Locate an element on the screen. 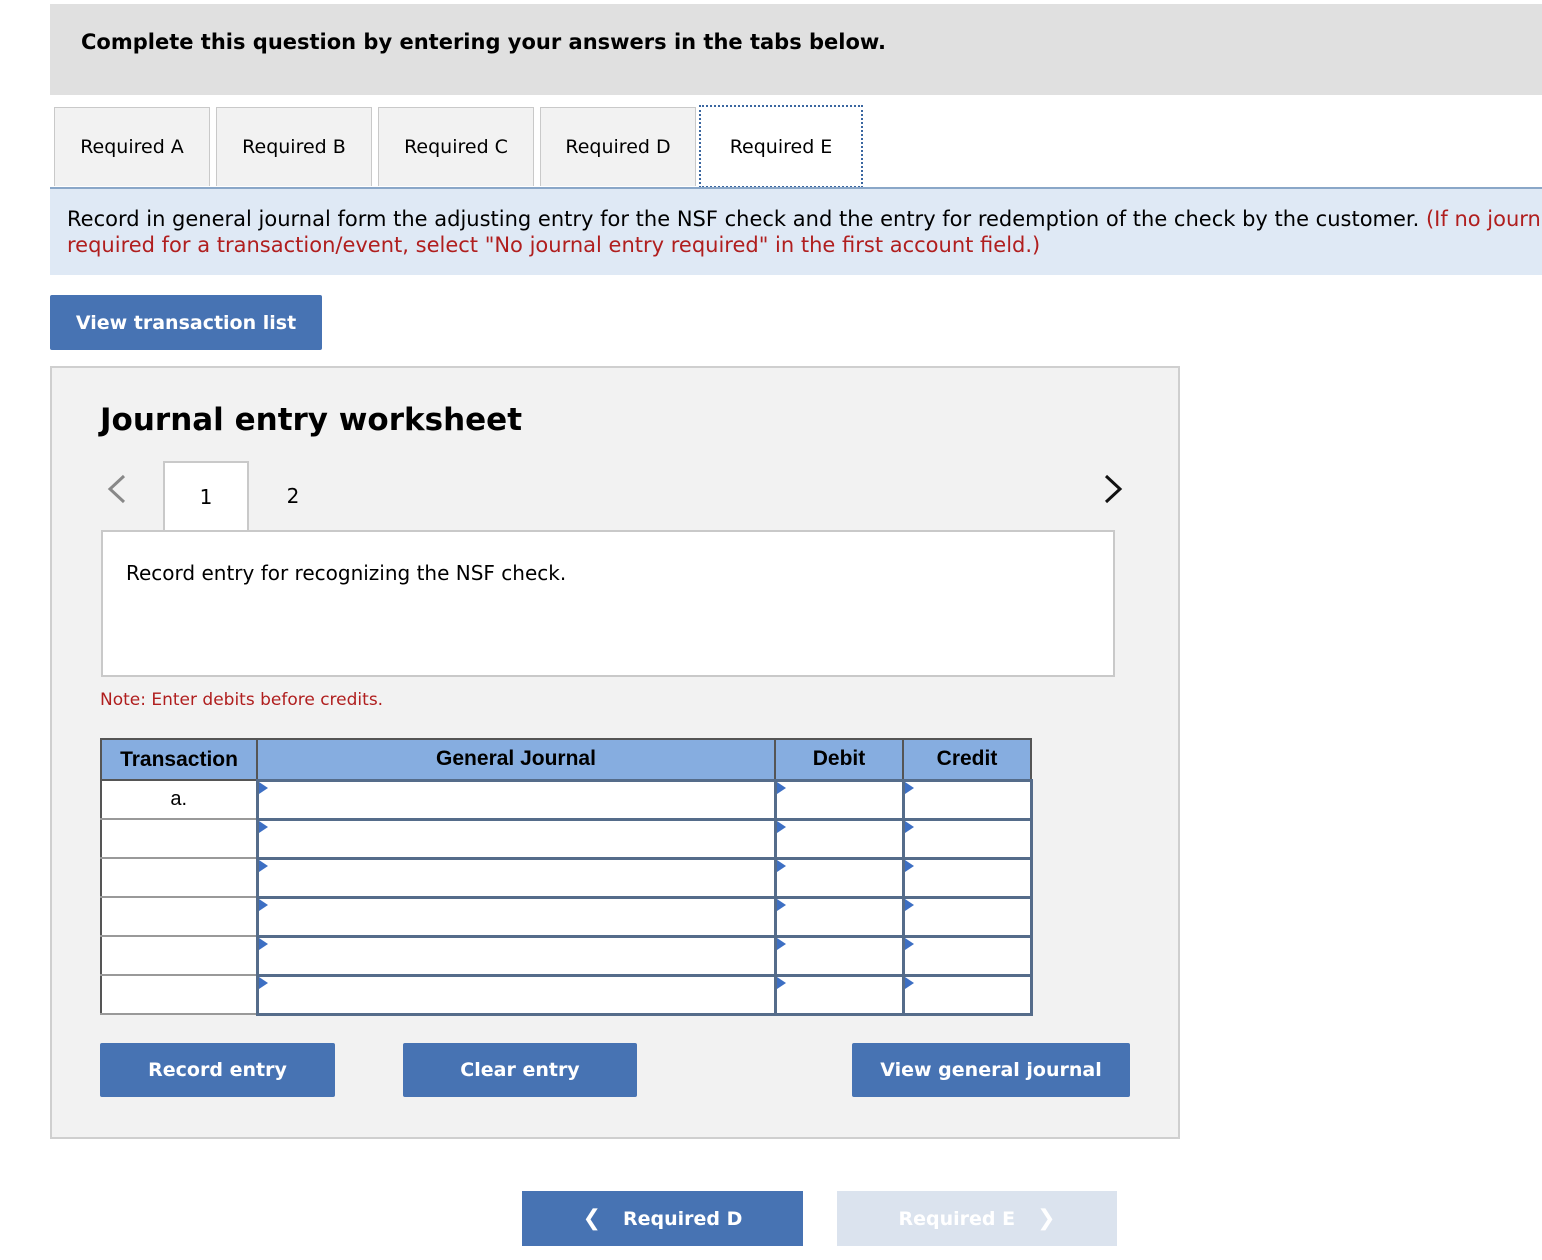  prev-required-button: ❮ Required D is located at coordinates (662, 1218).